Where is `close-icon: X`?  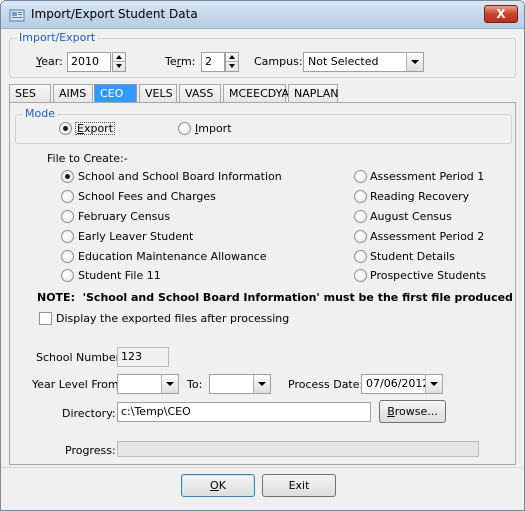
close-icon: X is located at coordinates (501, 14).